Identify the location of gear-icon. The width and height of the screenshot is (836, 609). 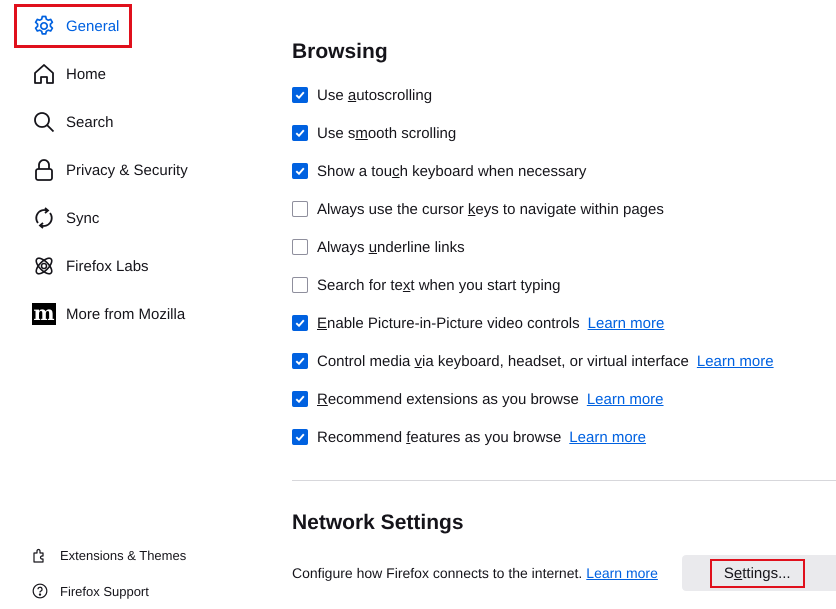
(44, 26).